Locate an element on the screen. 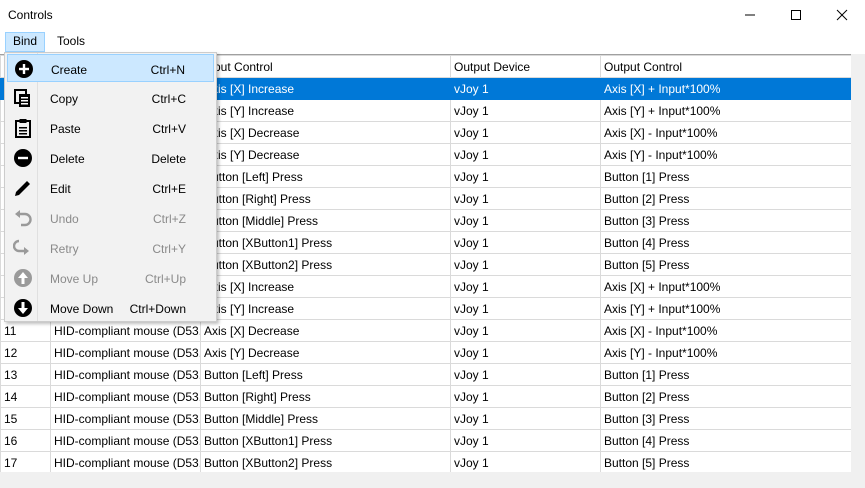 The image size is (865, 488). menu-item-retry: Retry Ctrl+Y is located at coordinates (110, 248).